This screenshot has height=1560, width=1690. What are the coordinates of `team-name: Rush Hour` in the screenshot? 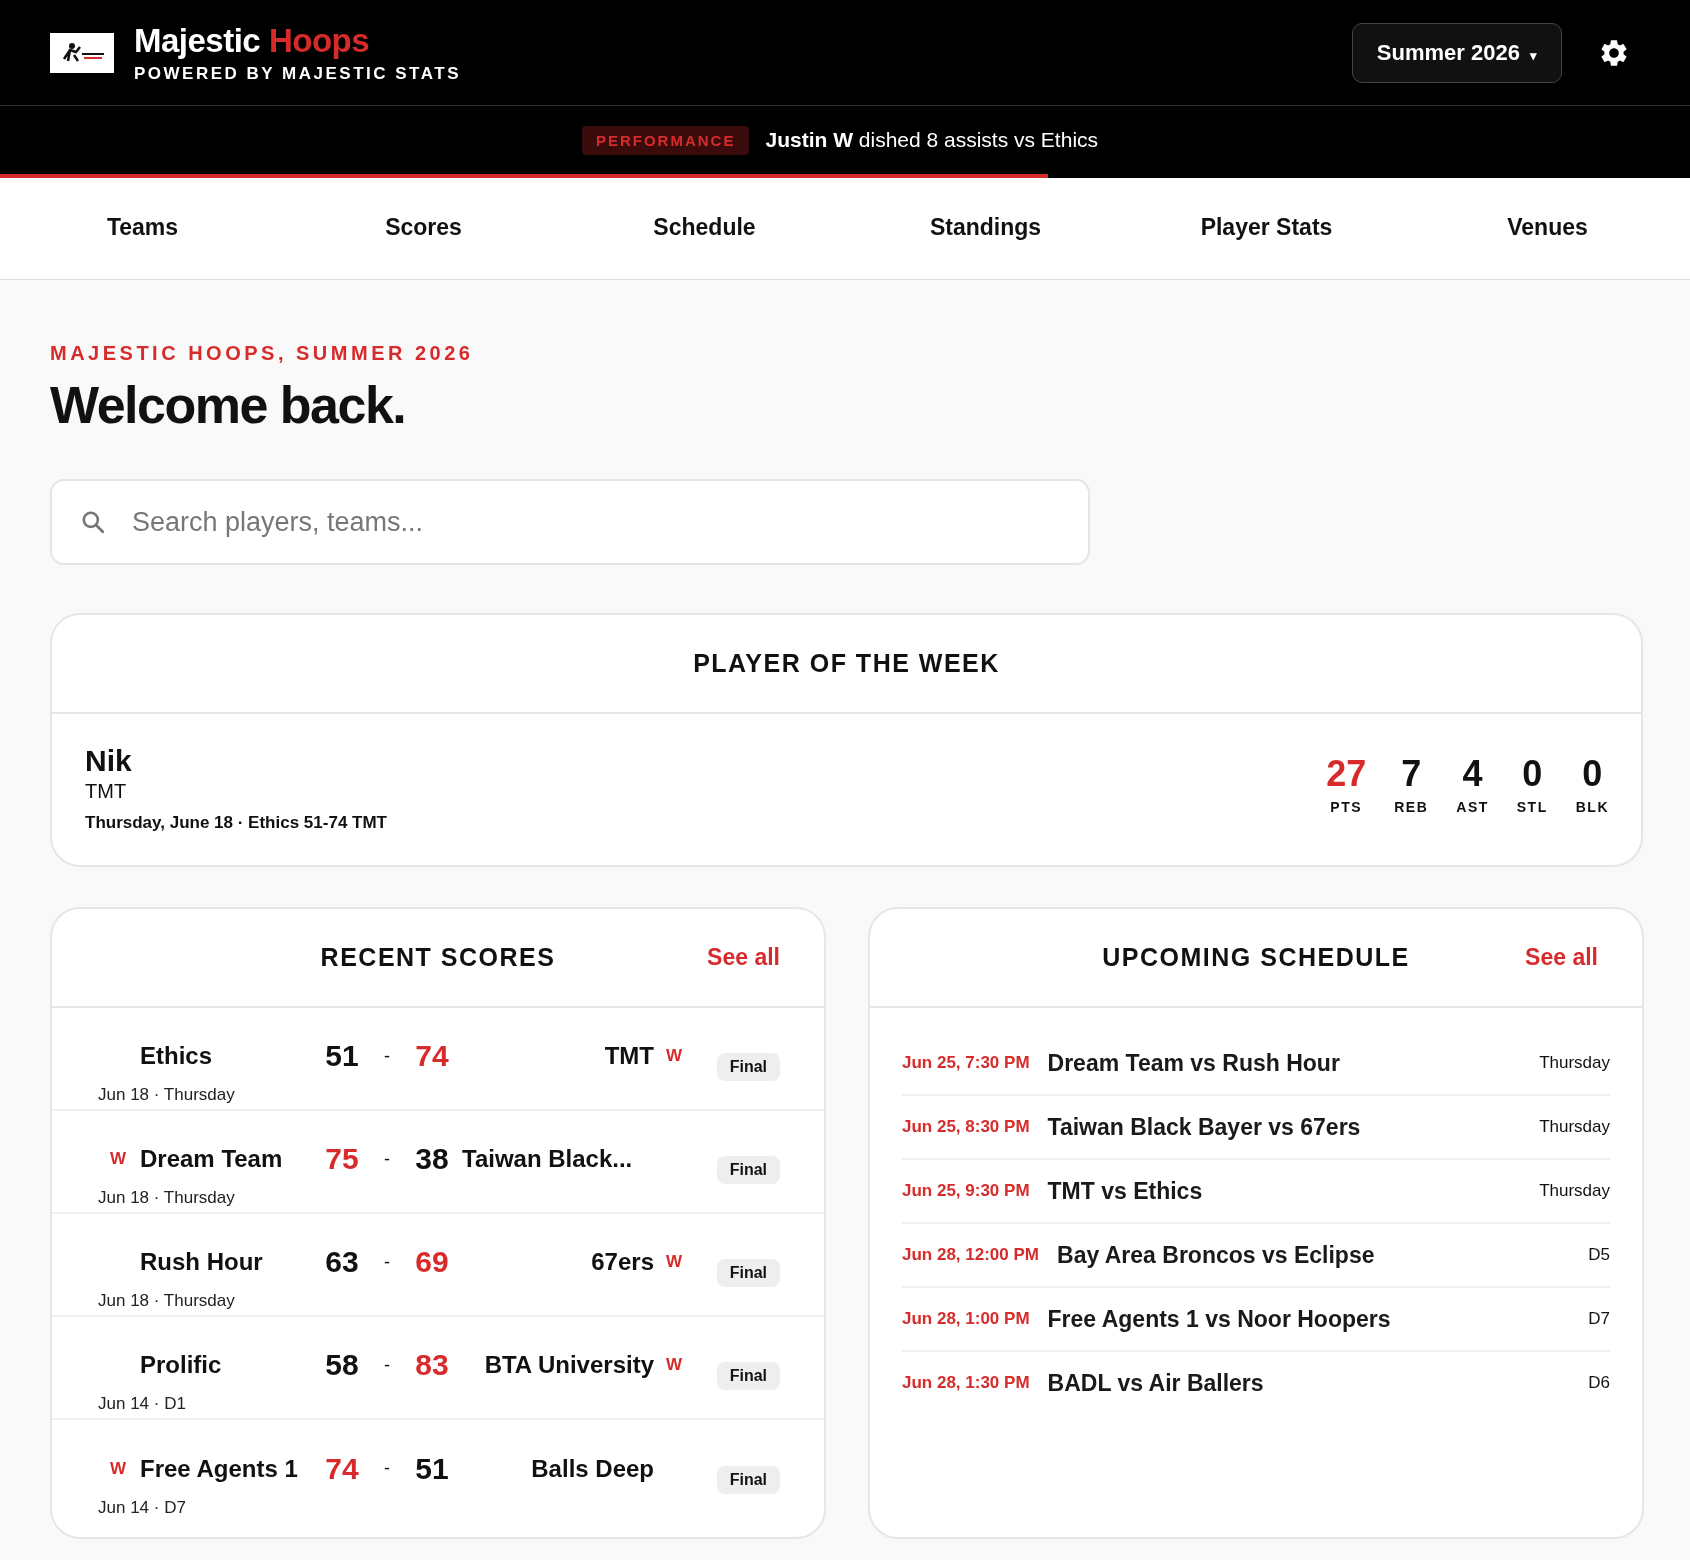 It's located at (201, 1262).